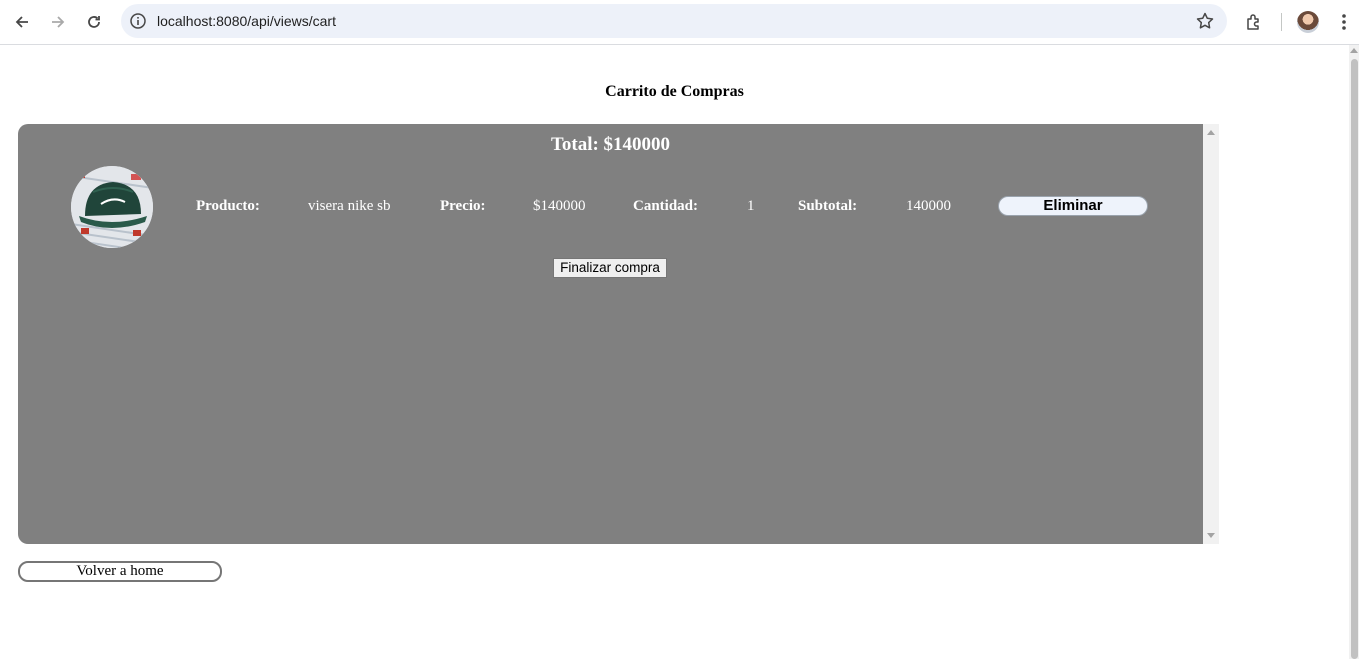 This screenshot has width=1359, height=659. I want to click on more-menu-icon, so click(1344, 22).